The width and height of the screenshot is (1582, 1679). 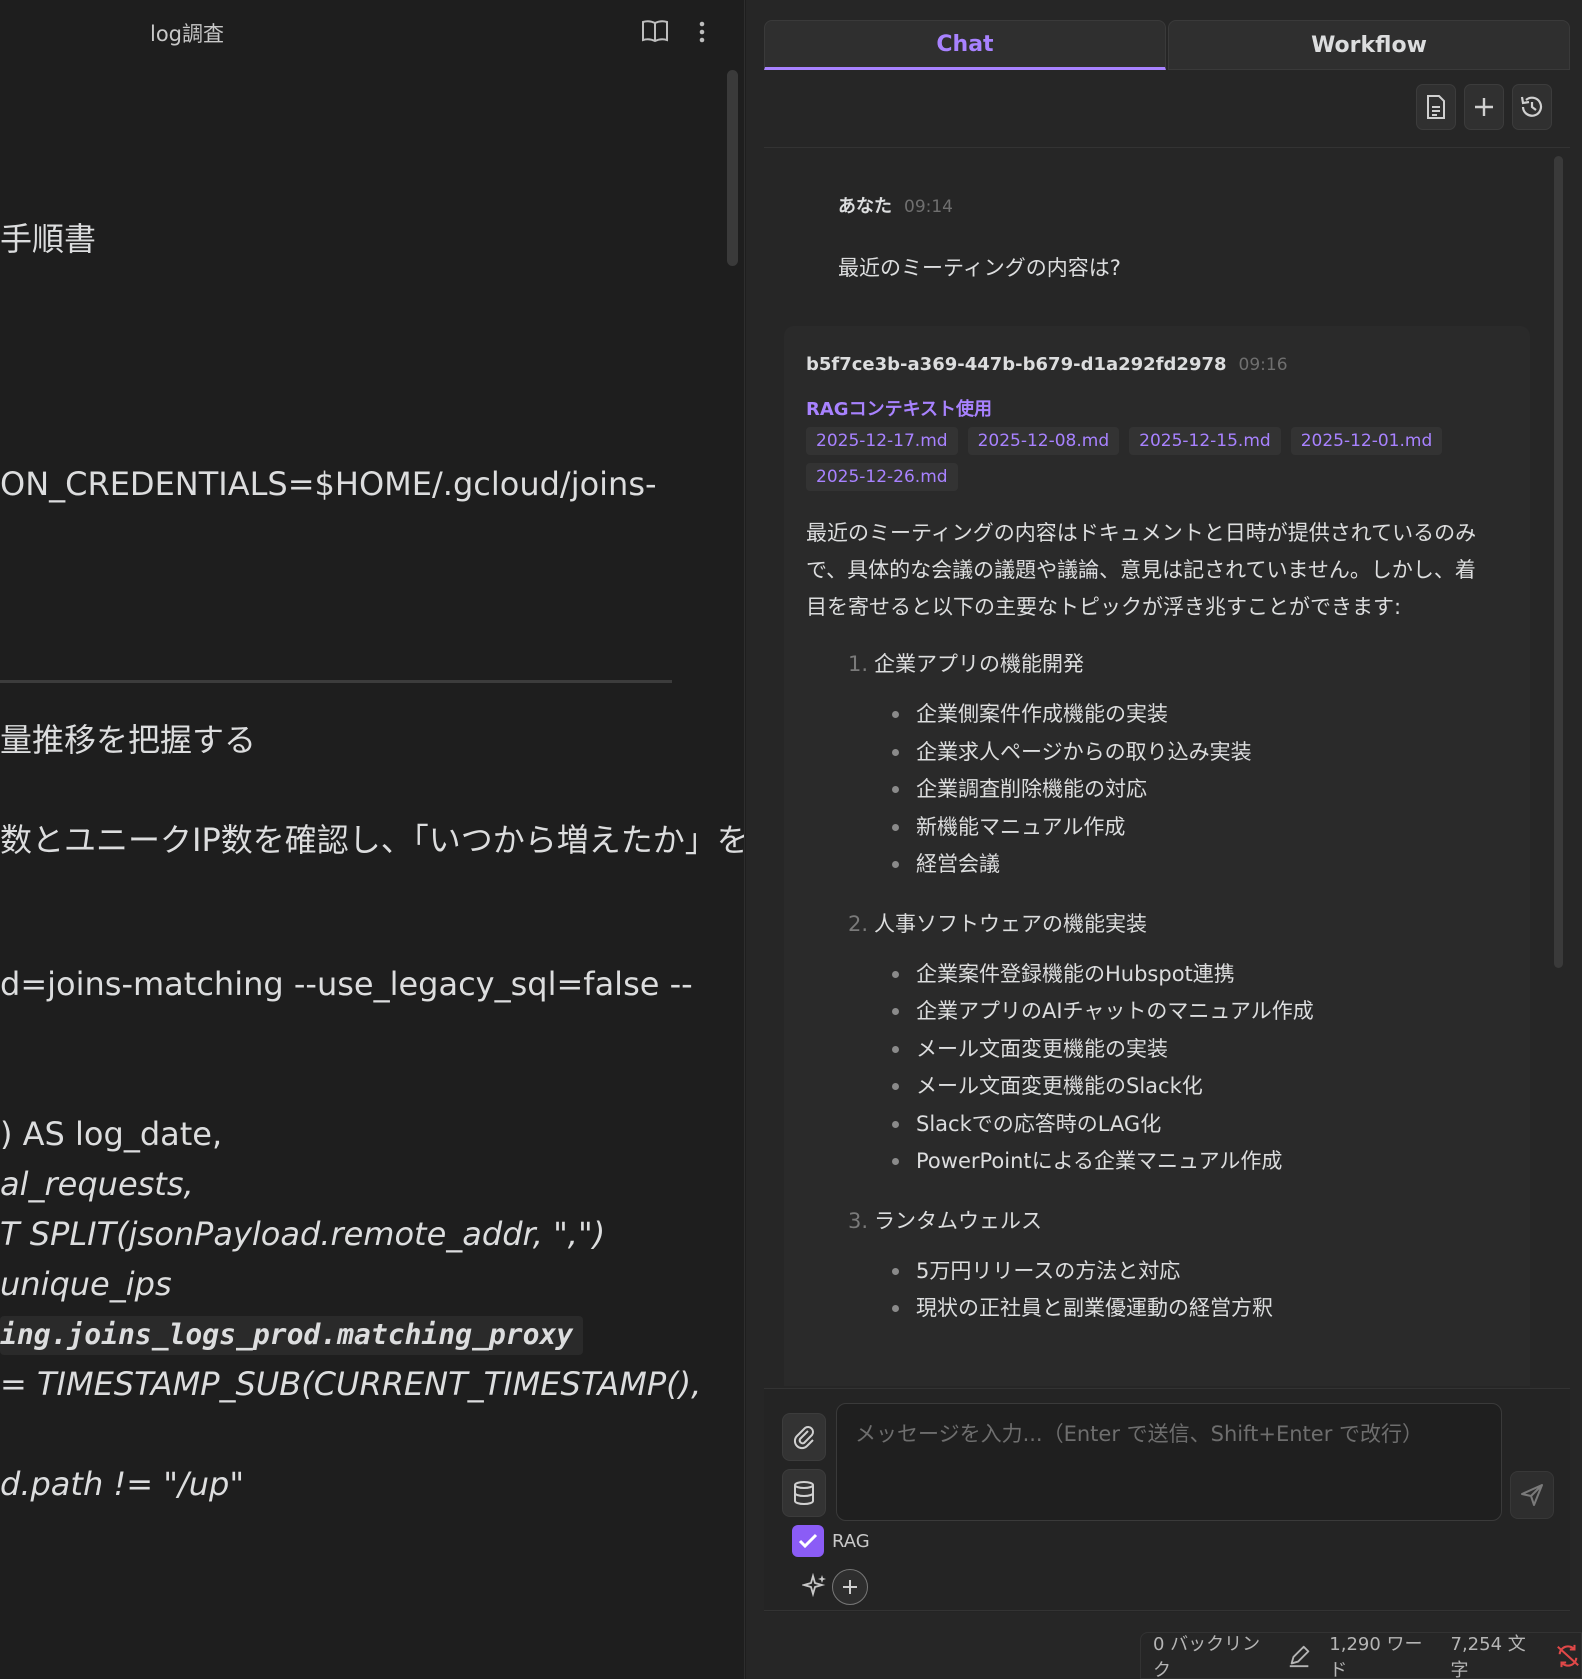 I want to click on doc-line: ) AS log_date,, so click(x=111, y=1134).